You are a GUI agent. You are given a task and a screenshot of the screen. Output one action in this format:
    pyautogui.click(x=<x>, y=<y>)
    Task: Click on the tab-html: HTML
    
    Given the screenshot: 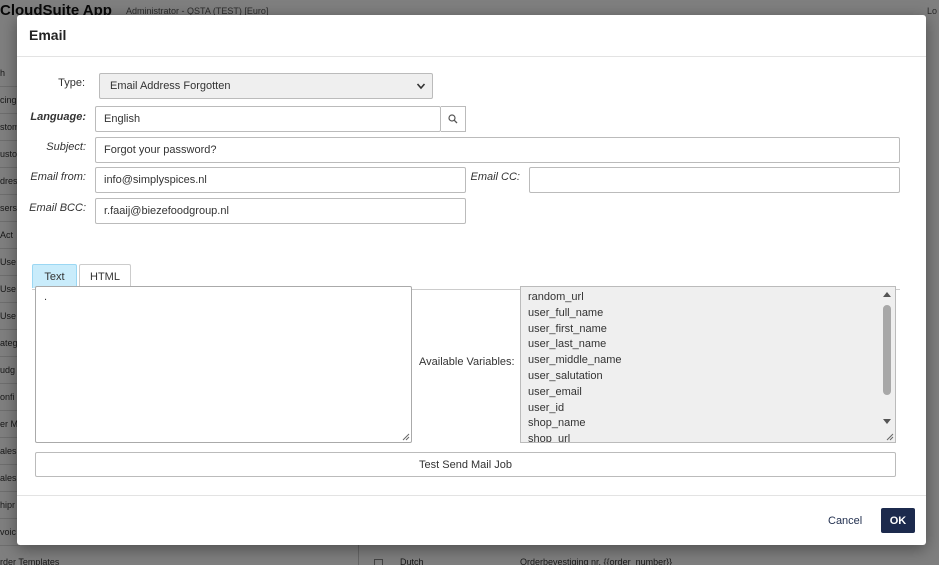 What is the action you would take?
    pyautogui.click(x=105, y=276)
    